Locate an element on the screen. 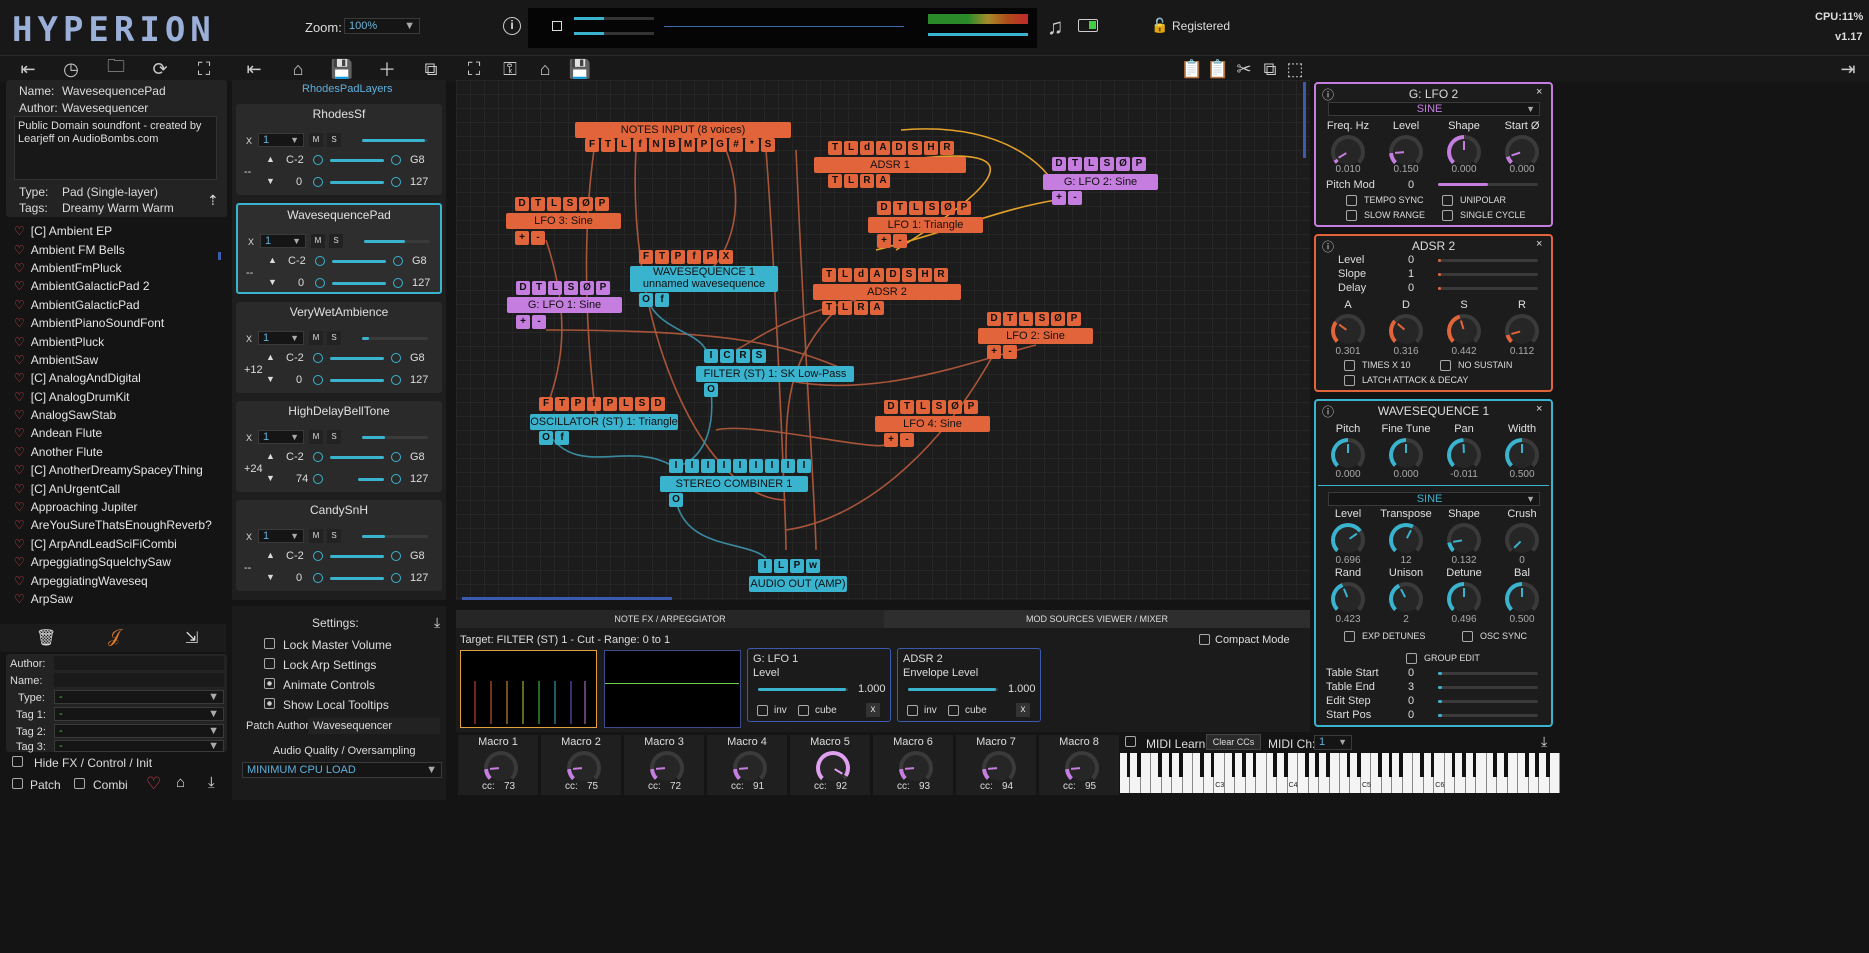 This screenshot has width=1869, height=953. mod-slot-2-inv-checkbox is located at coordinates (912, 710).